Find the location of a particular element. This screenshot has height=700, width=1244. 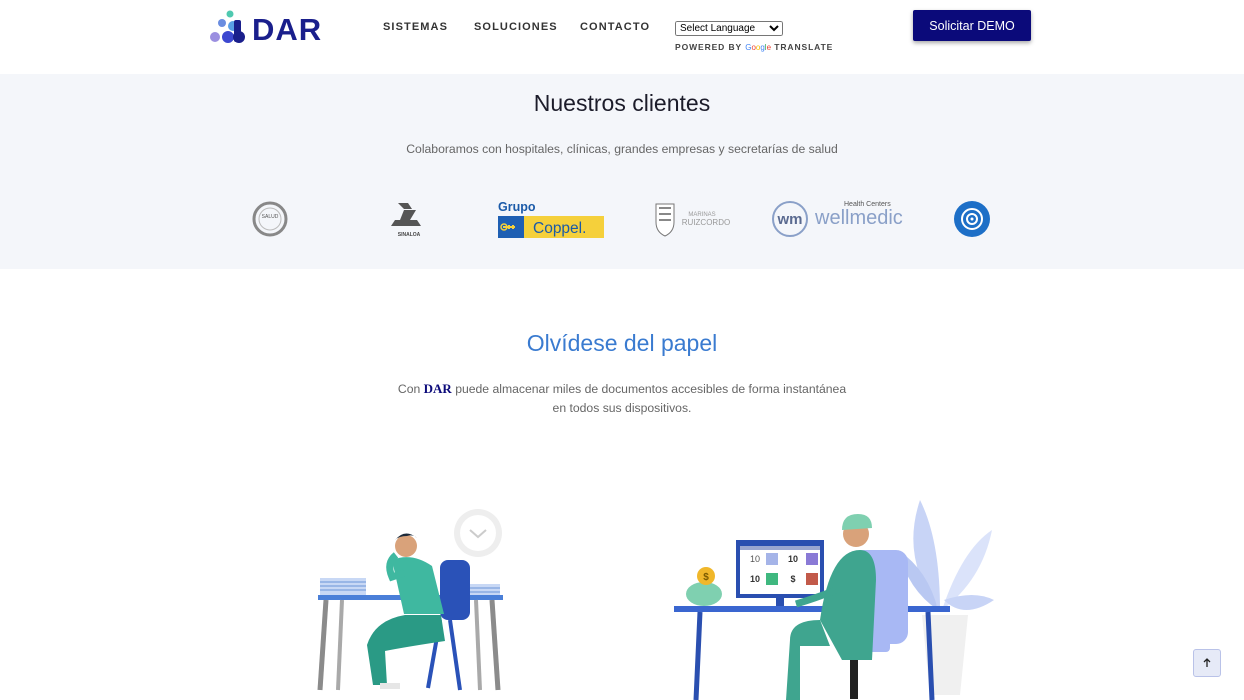

paper-text-brand: DAR is located at coordinates (437, 388).